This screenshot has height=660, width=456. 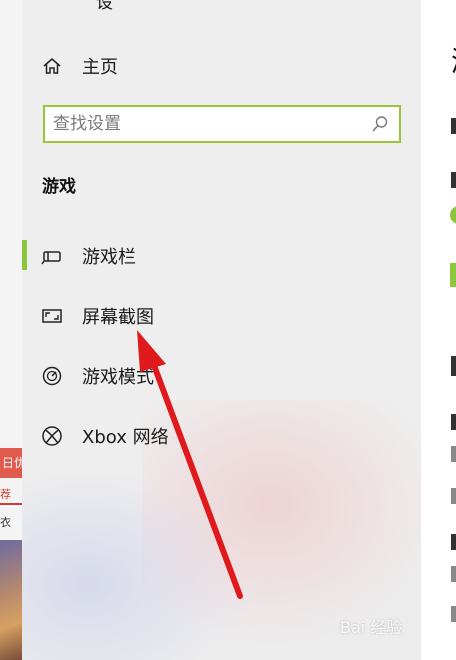 What do you see at coordinates (221, 436) in the screenshot?
I see `nav-item-xbox-networking: Xbox 网络` at bounding box center [221, 436].